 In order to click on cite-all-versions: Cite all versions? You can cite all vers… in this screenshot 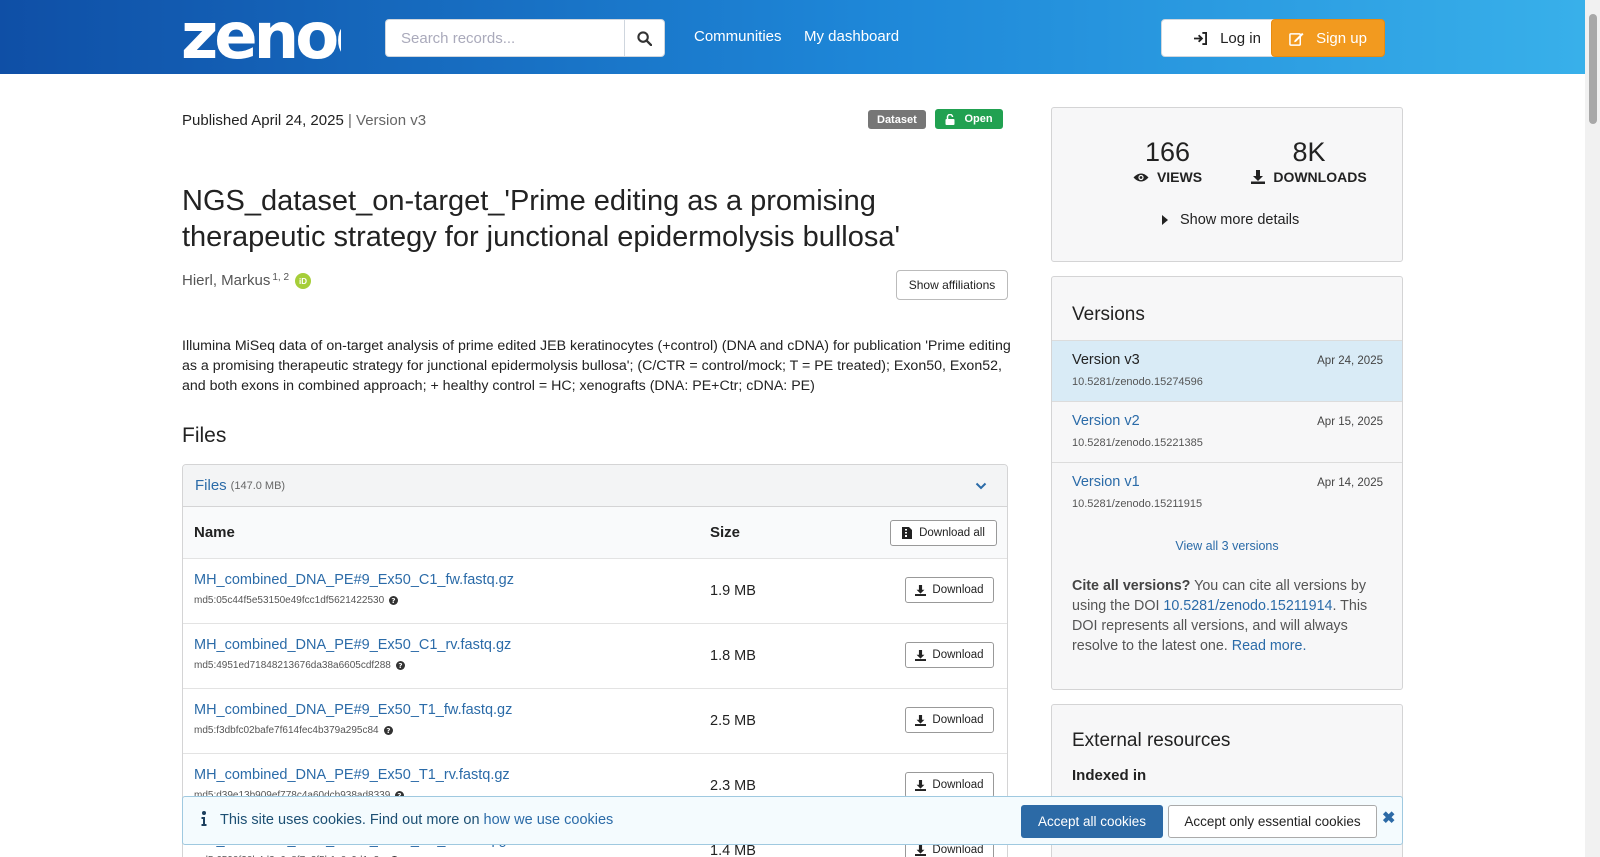, I will do `click(1227, 616)`.